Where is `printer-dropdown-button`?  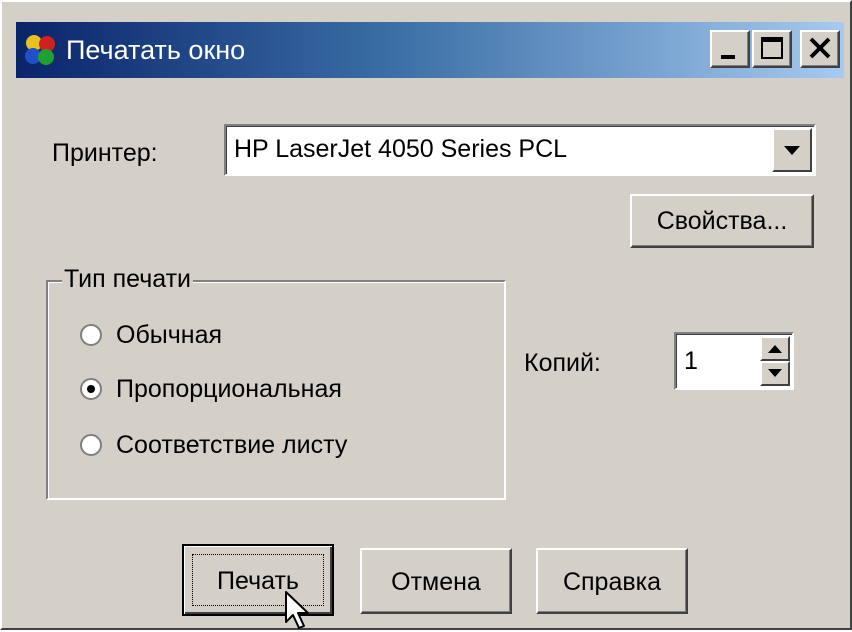 printer-dropdown-button is located at coordinates (792, 150).